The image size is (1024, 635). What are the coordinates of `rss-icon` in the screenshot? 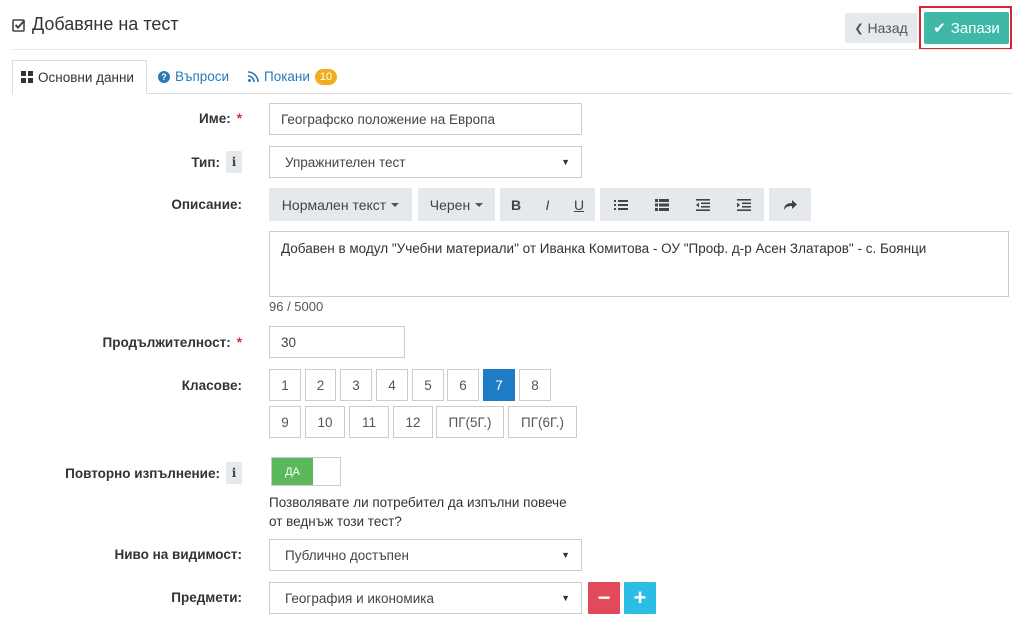 It's located at (253, 76).